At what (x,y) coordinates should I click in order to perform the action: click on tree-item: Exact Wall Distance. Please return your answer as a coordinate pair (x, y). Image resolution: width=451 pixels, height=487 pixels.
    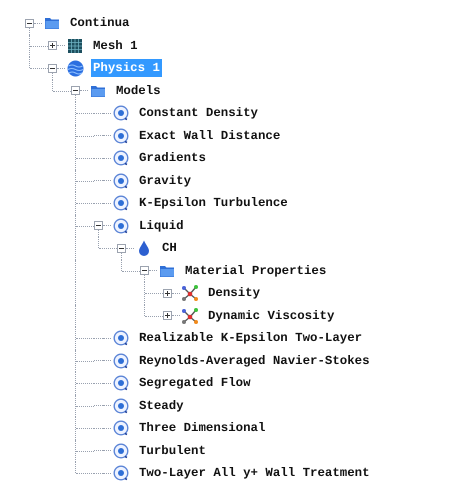
    Looking at the image, I should click on (209, 135).